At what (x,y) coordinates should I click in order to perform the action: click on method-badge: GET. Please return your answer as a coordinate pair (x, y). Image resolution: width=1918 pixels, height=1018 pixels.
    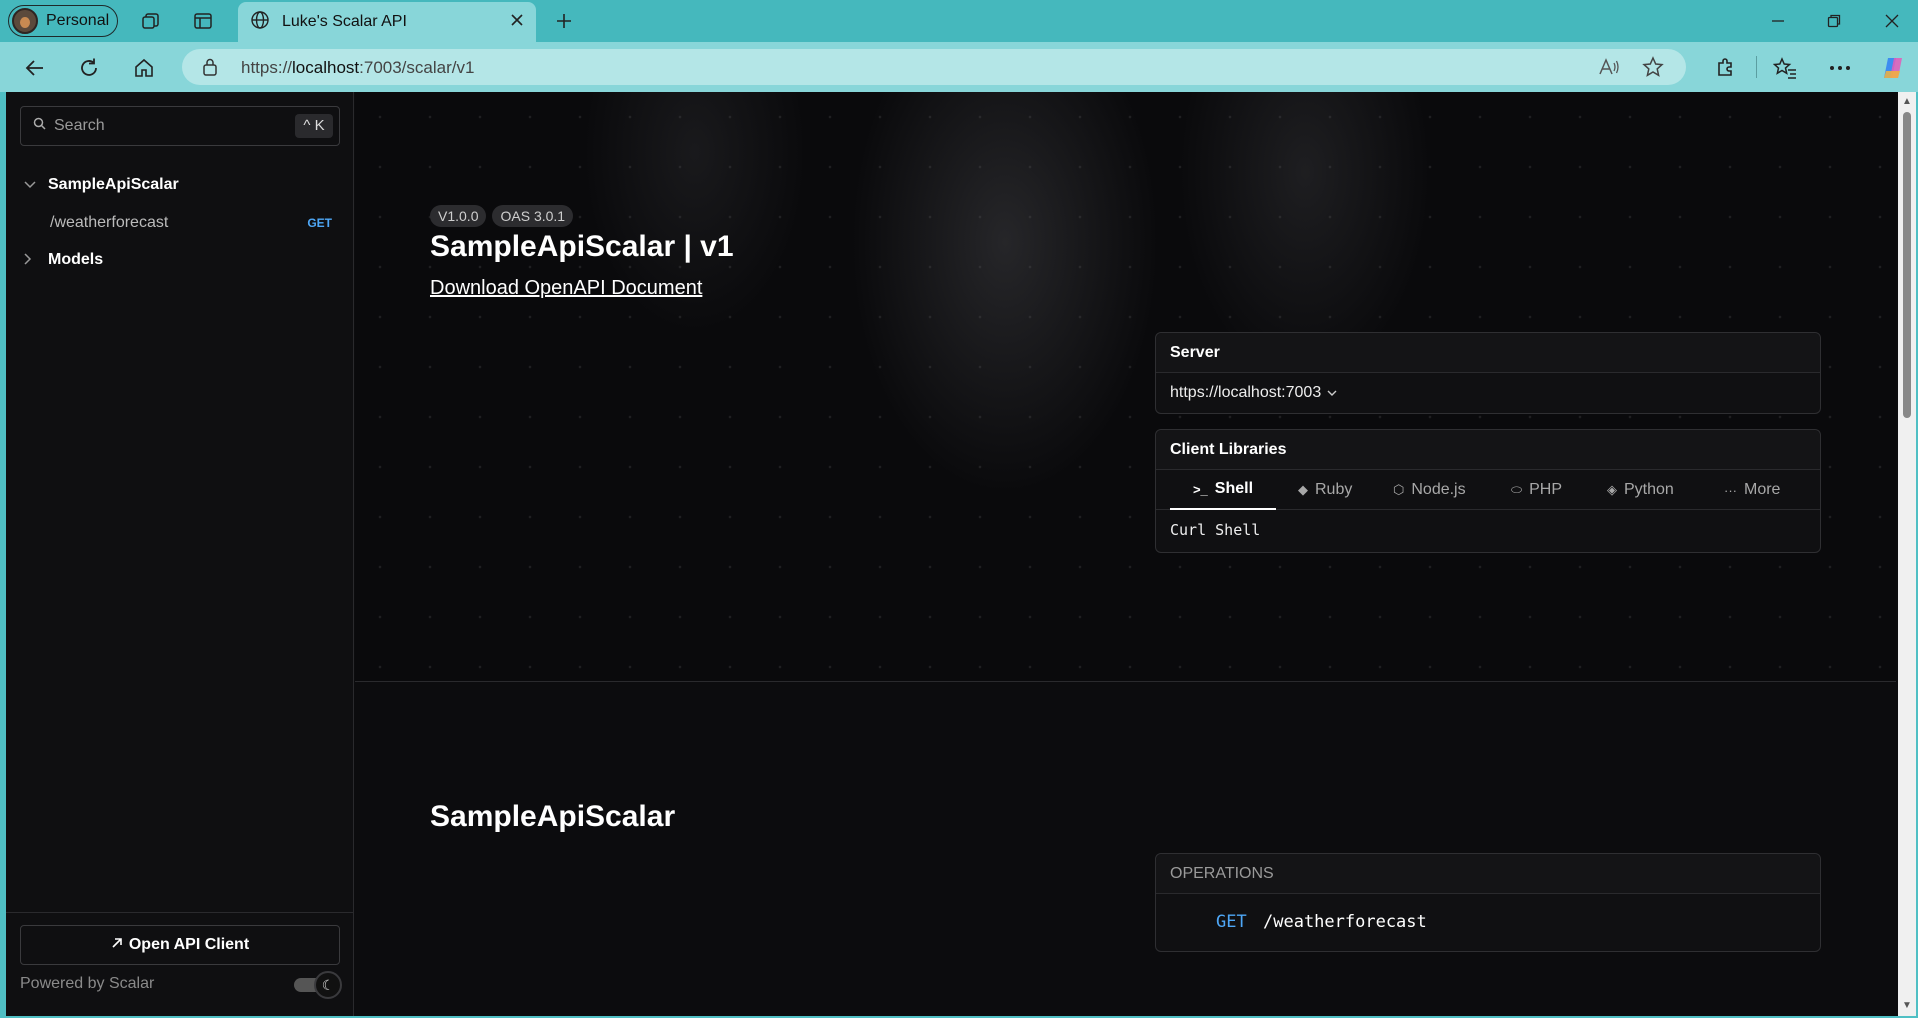
    Looking at the image, I should click on (319, 223).